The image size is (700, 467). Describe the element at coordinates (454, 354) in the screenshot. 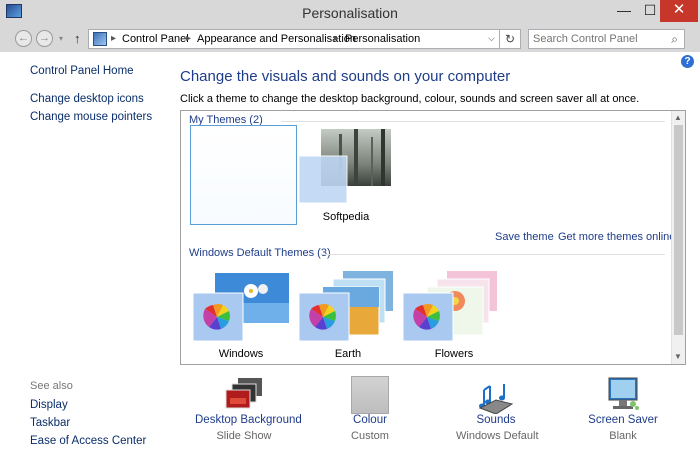

I see `theme-label: Flowers` at that location.